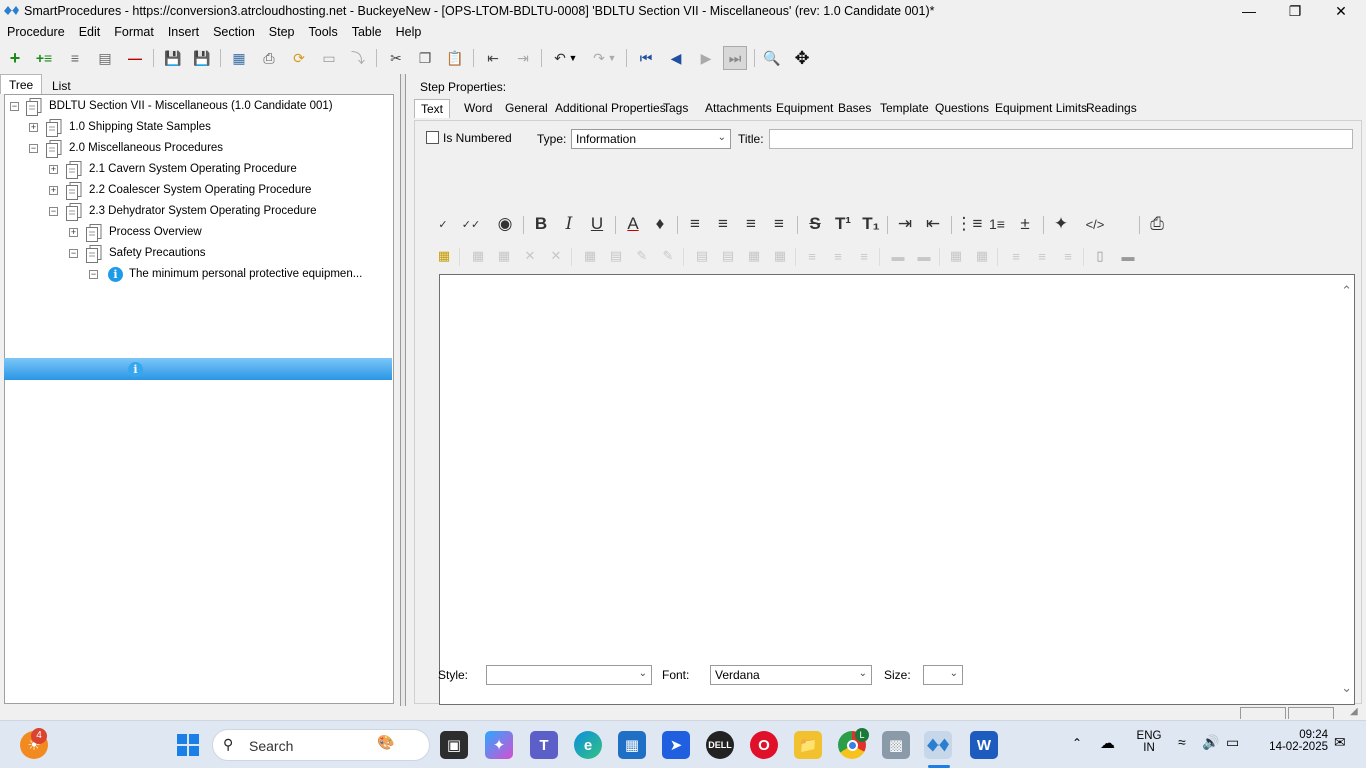 The width and height of the screenshot is (1366, 768). I want to click on dell-icon: DELL, so click(720, 745).